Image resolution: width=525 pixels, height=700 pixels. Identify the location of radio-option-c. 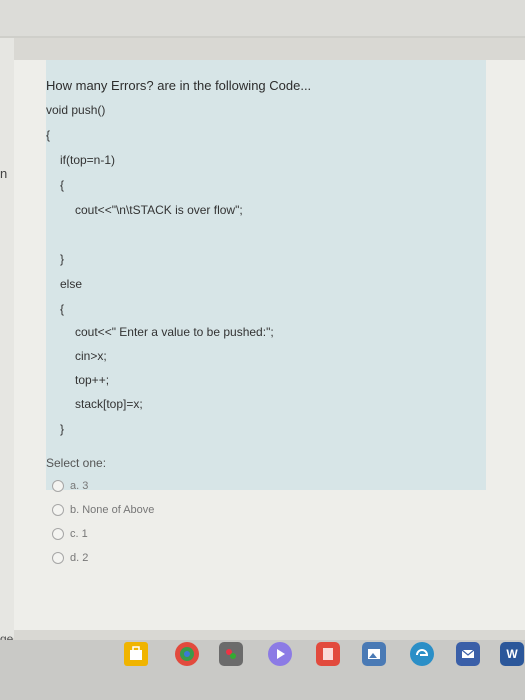
(58, 534).